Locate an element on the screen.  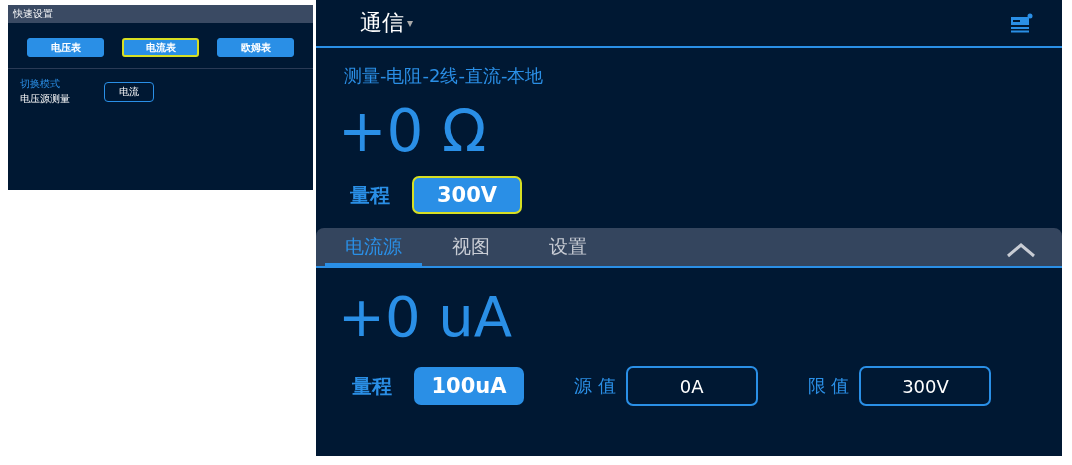
source-reading: +0 uA is located at coordinates (425, 317).